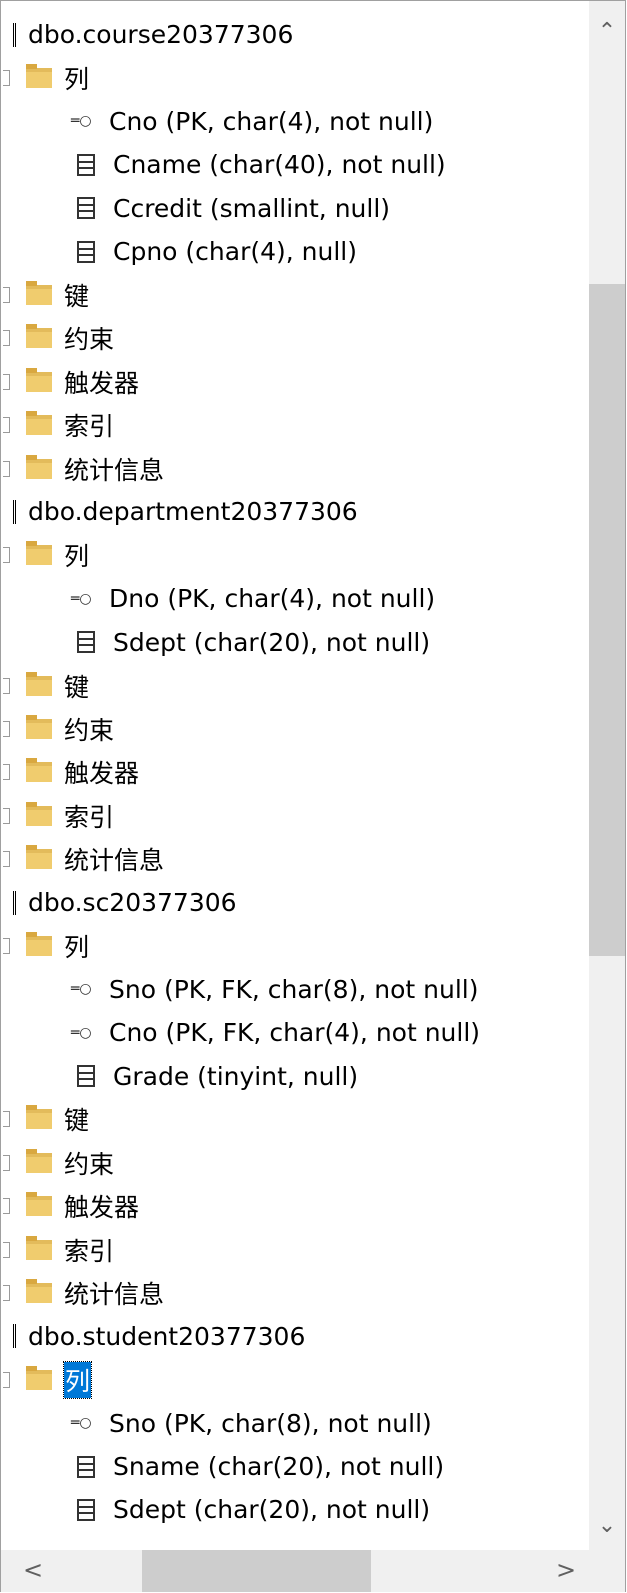  Describe the element at coordinates (132, 902) in the screenshot. I see `tree-node-label: dbo.sc20377306` at that location.